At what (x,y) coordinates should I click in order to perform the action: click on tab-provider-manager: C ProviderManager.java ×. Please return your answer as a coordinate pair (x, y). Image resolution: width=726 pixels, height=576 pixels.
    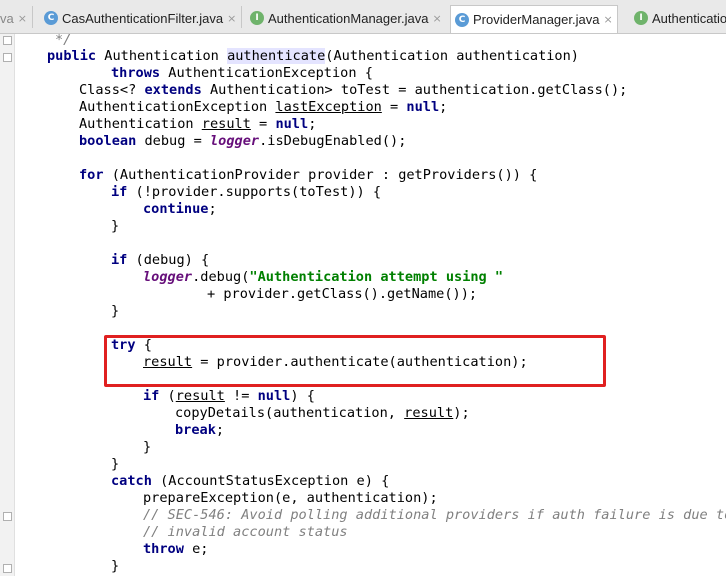
    Looking at the image, I should click on (534, 19).